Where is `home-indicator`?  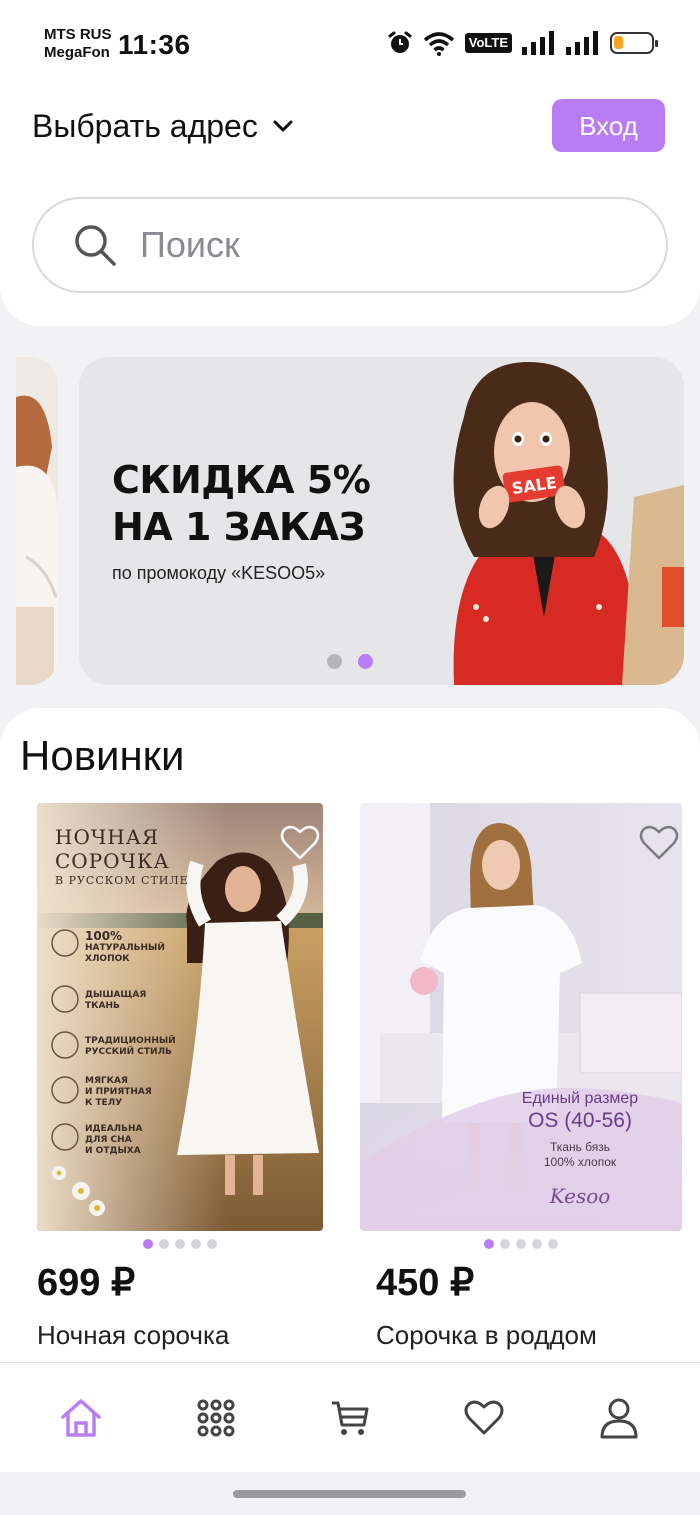
home-indicator is located at coordinates (349, 1494).